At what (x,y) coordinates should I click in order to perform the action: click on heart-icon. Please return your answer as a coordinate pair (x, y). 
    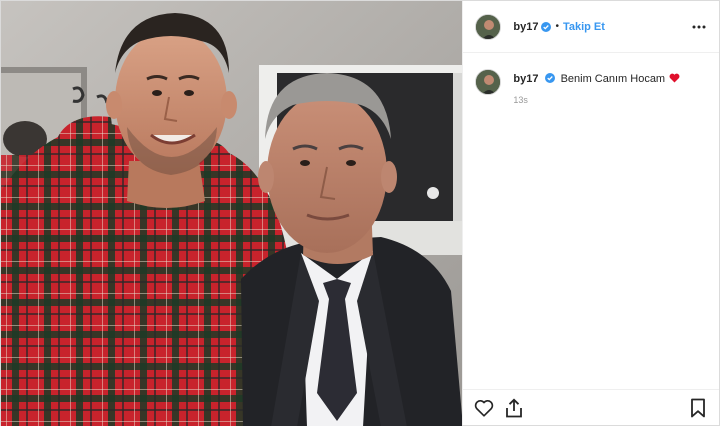
    Looking at the image, I should click on (484, 408).